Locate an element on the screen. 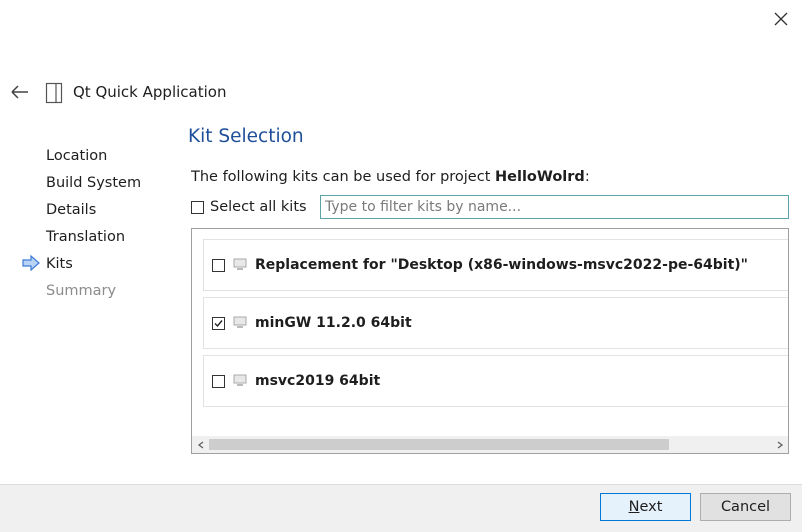 The image size is (802, 532). scroll-left-button is located at coordinates (200, 444).